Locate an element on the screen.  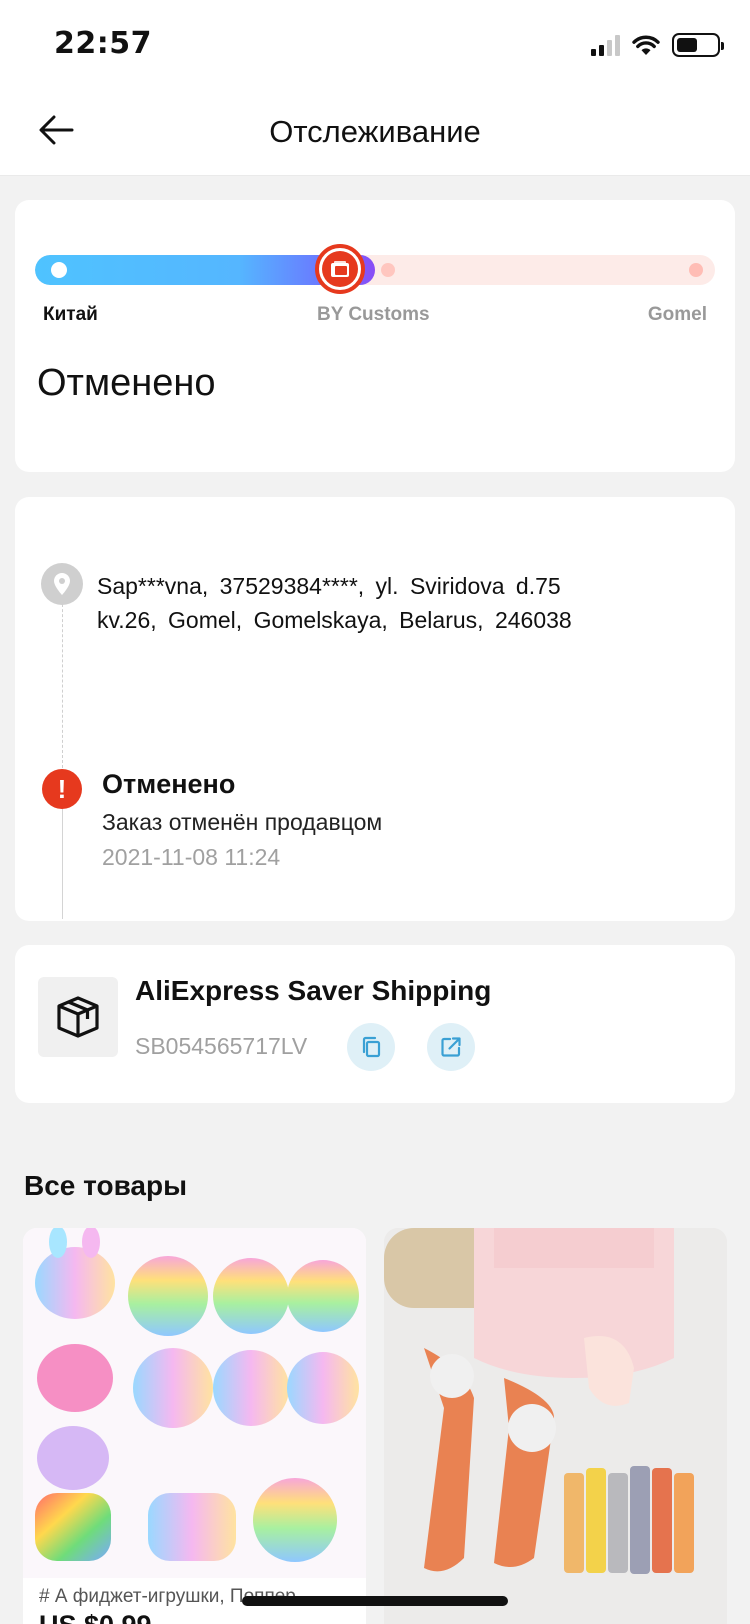
all-products-title: Все товары is located at coordinates (106, 1185).